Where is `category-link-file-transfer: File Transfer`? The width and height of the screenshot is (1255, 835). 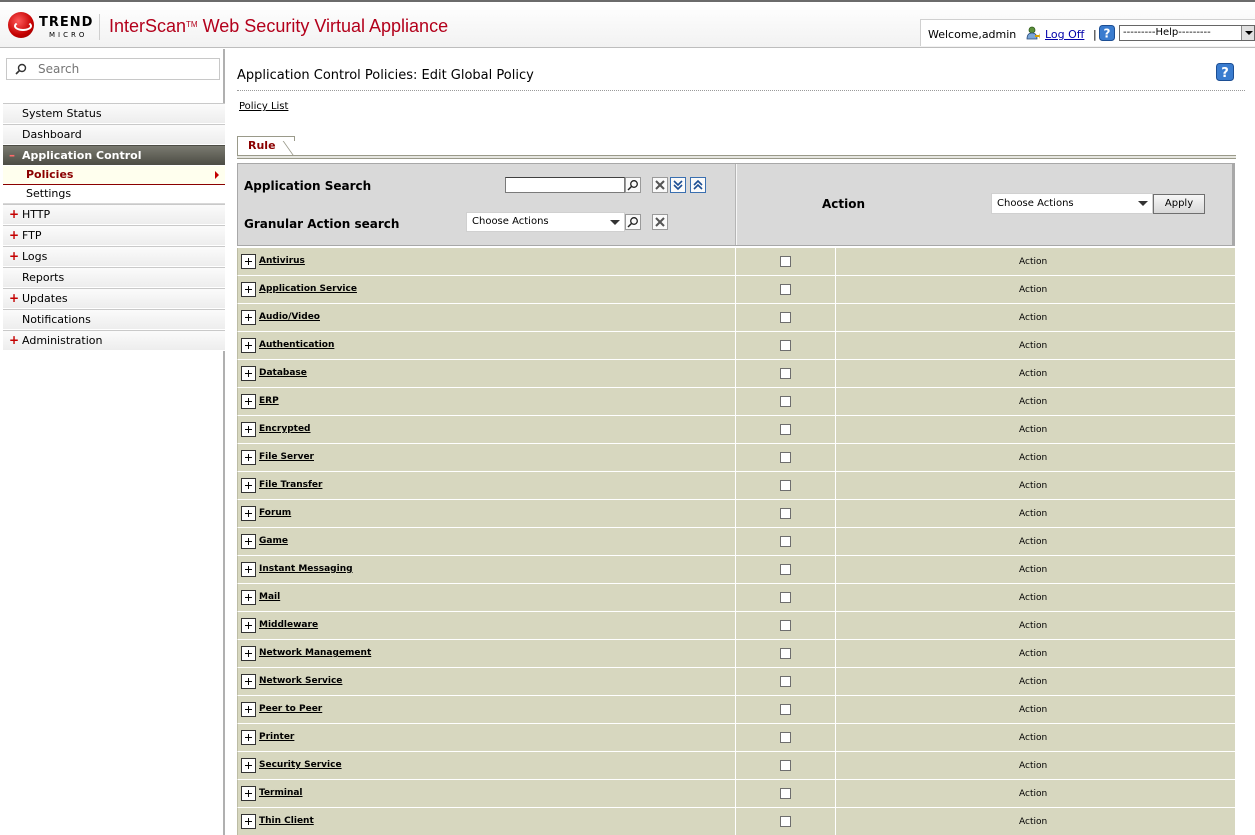 category-link-file-transfer: File Transfer is located at coordinates (290, 485).